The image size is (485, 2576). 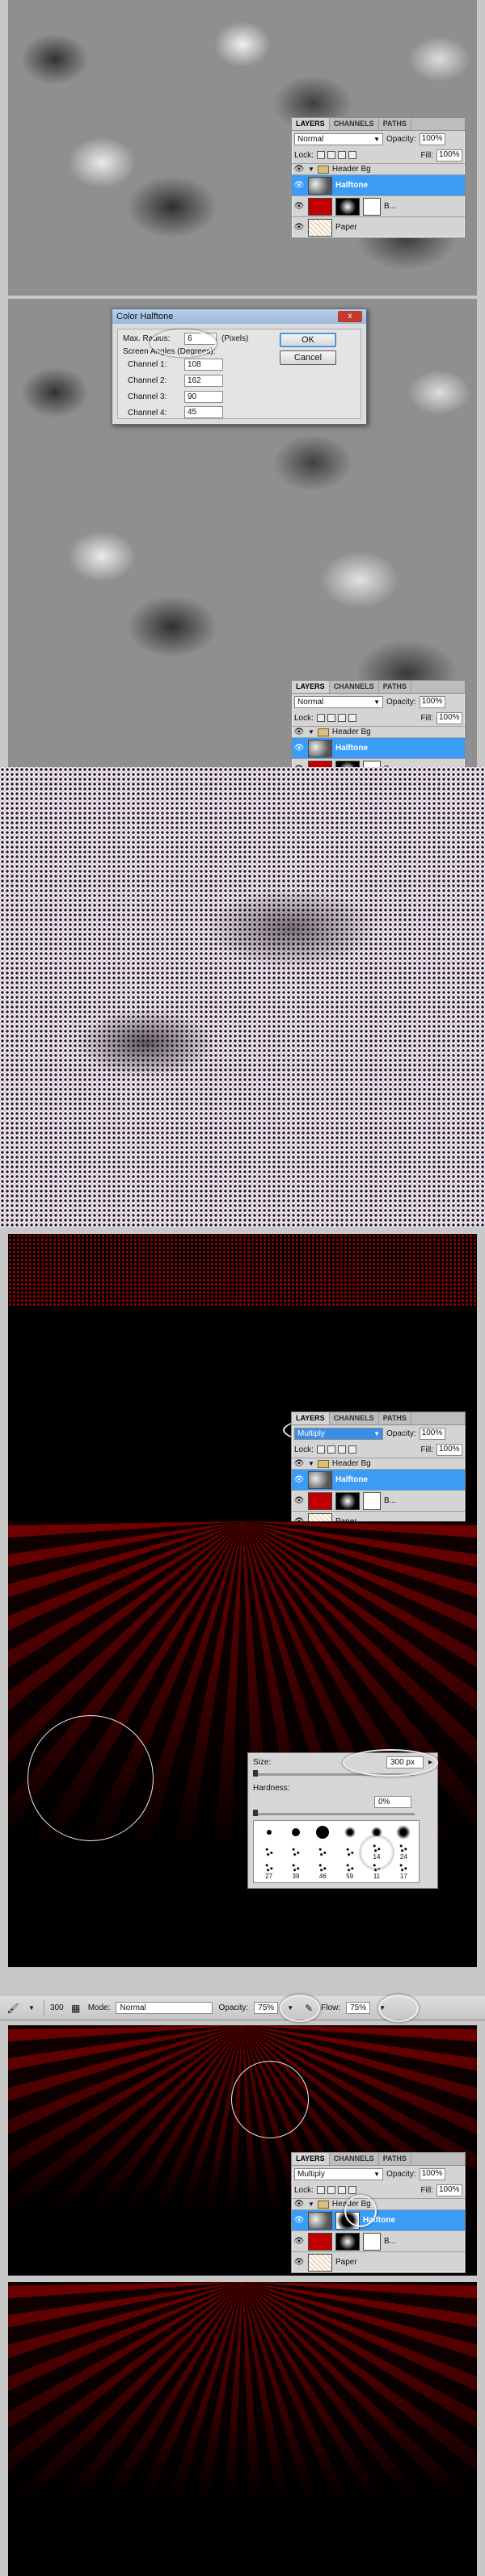 What do you see at coordinates (322, 1871) in the screenshot?
I see `brush-preset: 46` at bounding box center [322, 1871].